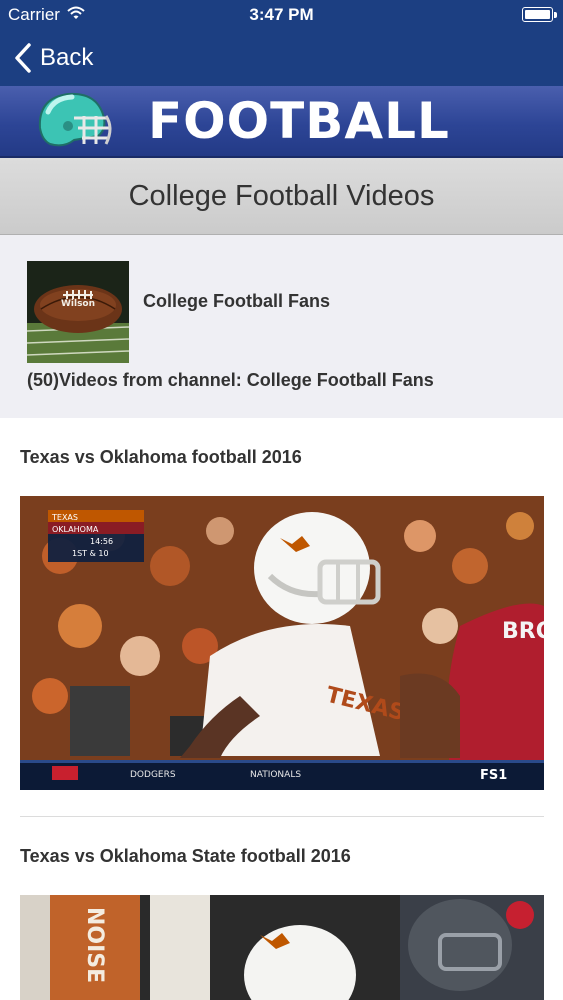 The width and height of the screenshot is (563, 1000). What do you see at coordinates (493, 775) in the screenshot?
I see `network-logo: FS1` at bounding box center [493, 775].